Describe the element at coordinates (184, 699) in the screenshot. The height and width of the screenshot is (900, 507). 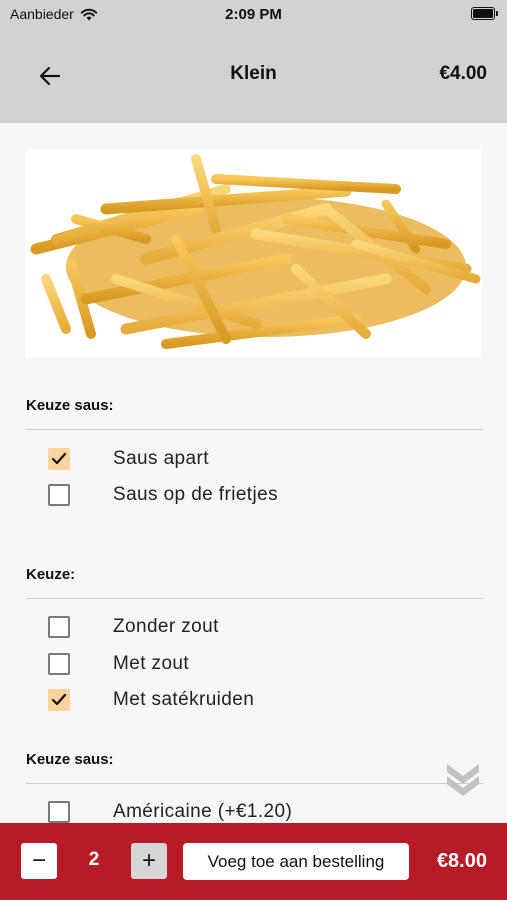
I see `option-label: Met satékruiden` at that location.